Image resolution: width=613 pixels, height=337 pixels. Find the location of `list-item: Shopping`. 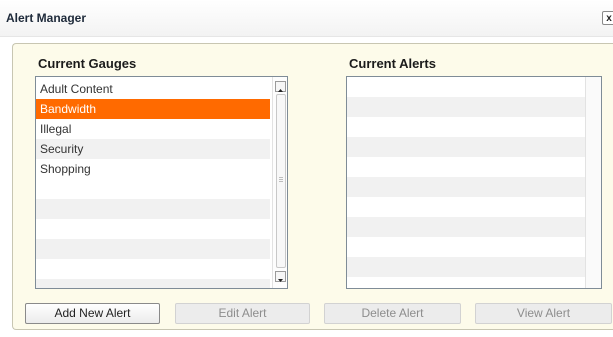

list-item: Shopping is located at coordinates (153, 169).